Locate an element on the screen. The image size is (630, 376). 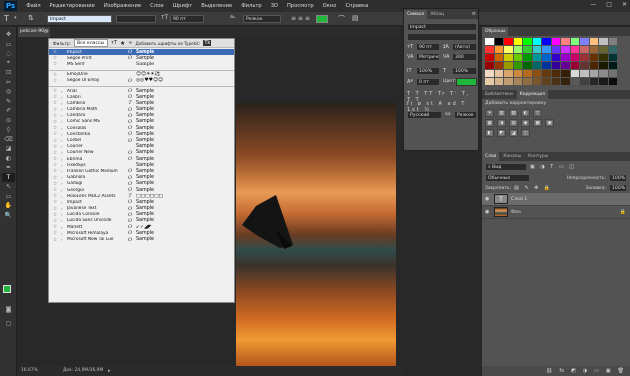
menu-file: Файл is located at coordinates (33, 6).